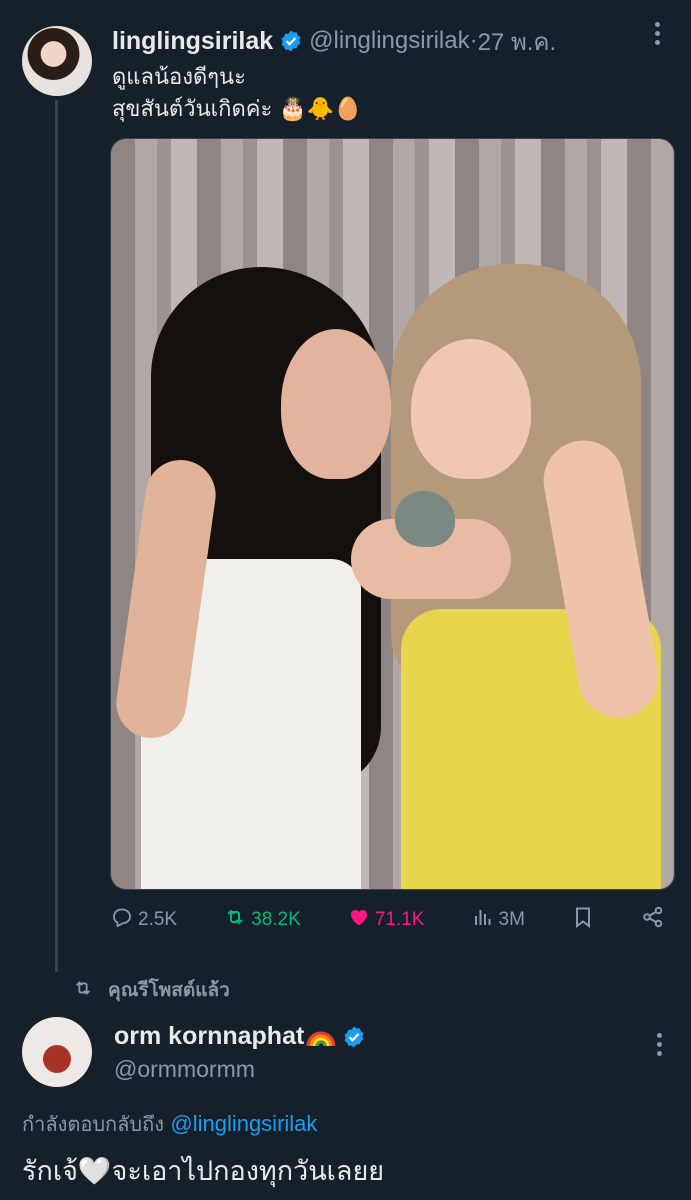  I want to click on tweet-actions: 2.5K 38.2K 71.1K 3M, so click(387, 920).